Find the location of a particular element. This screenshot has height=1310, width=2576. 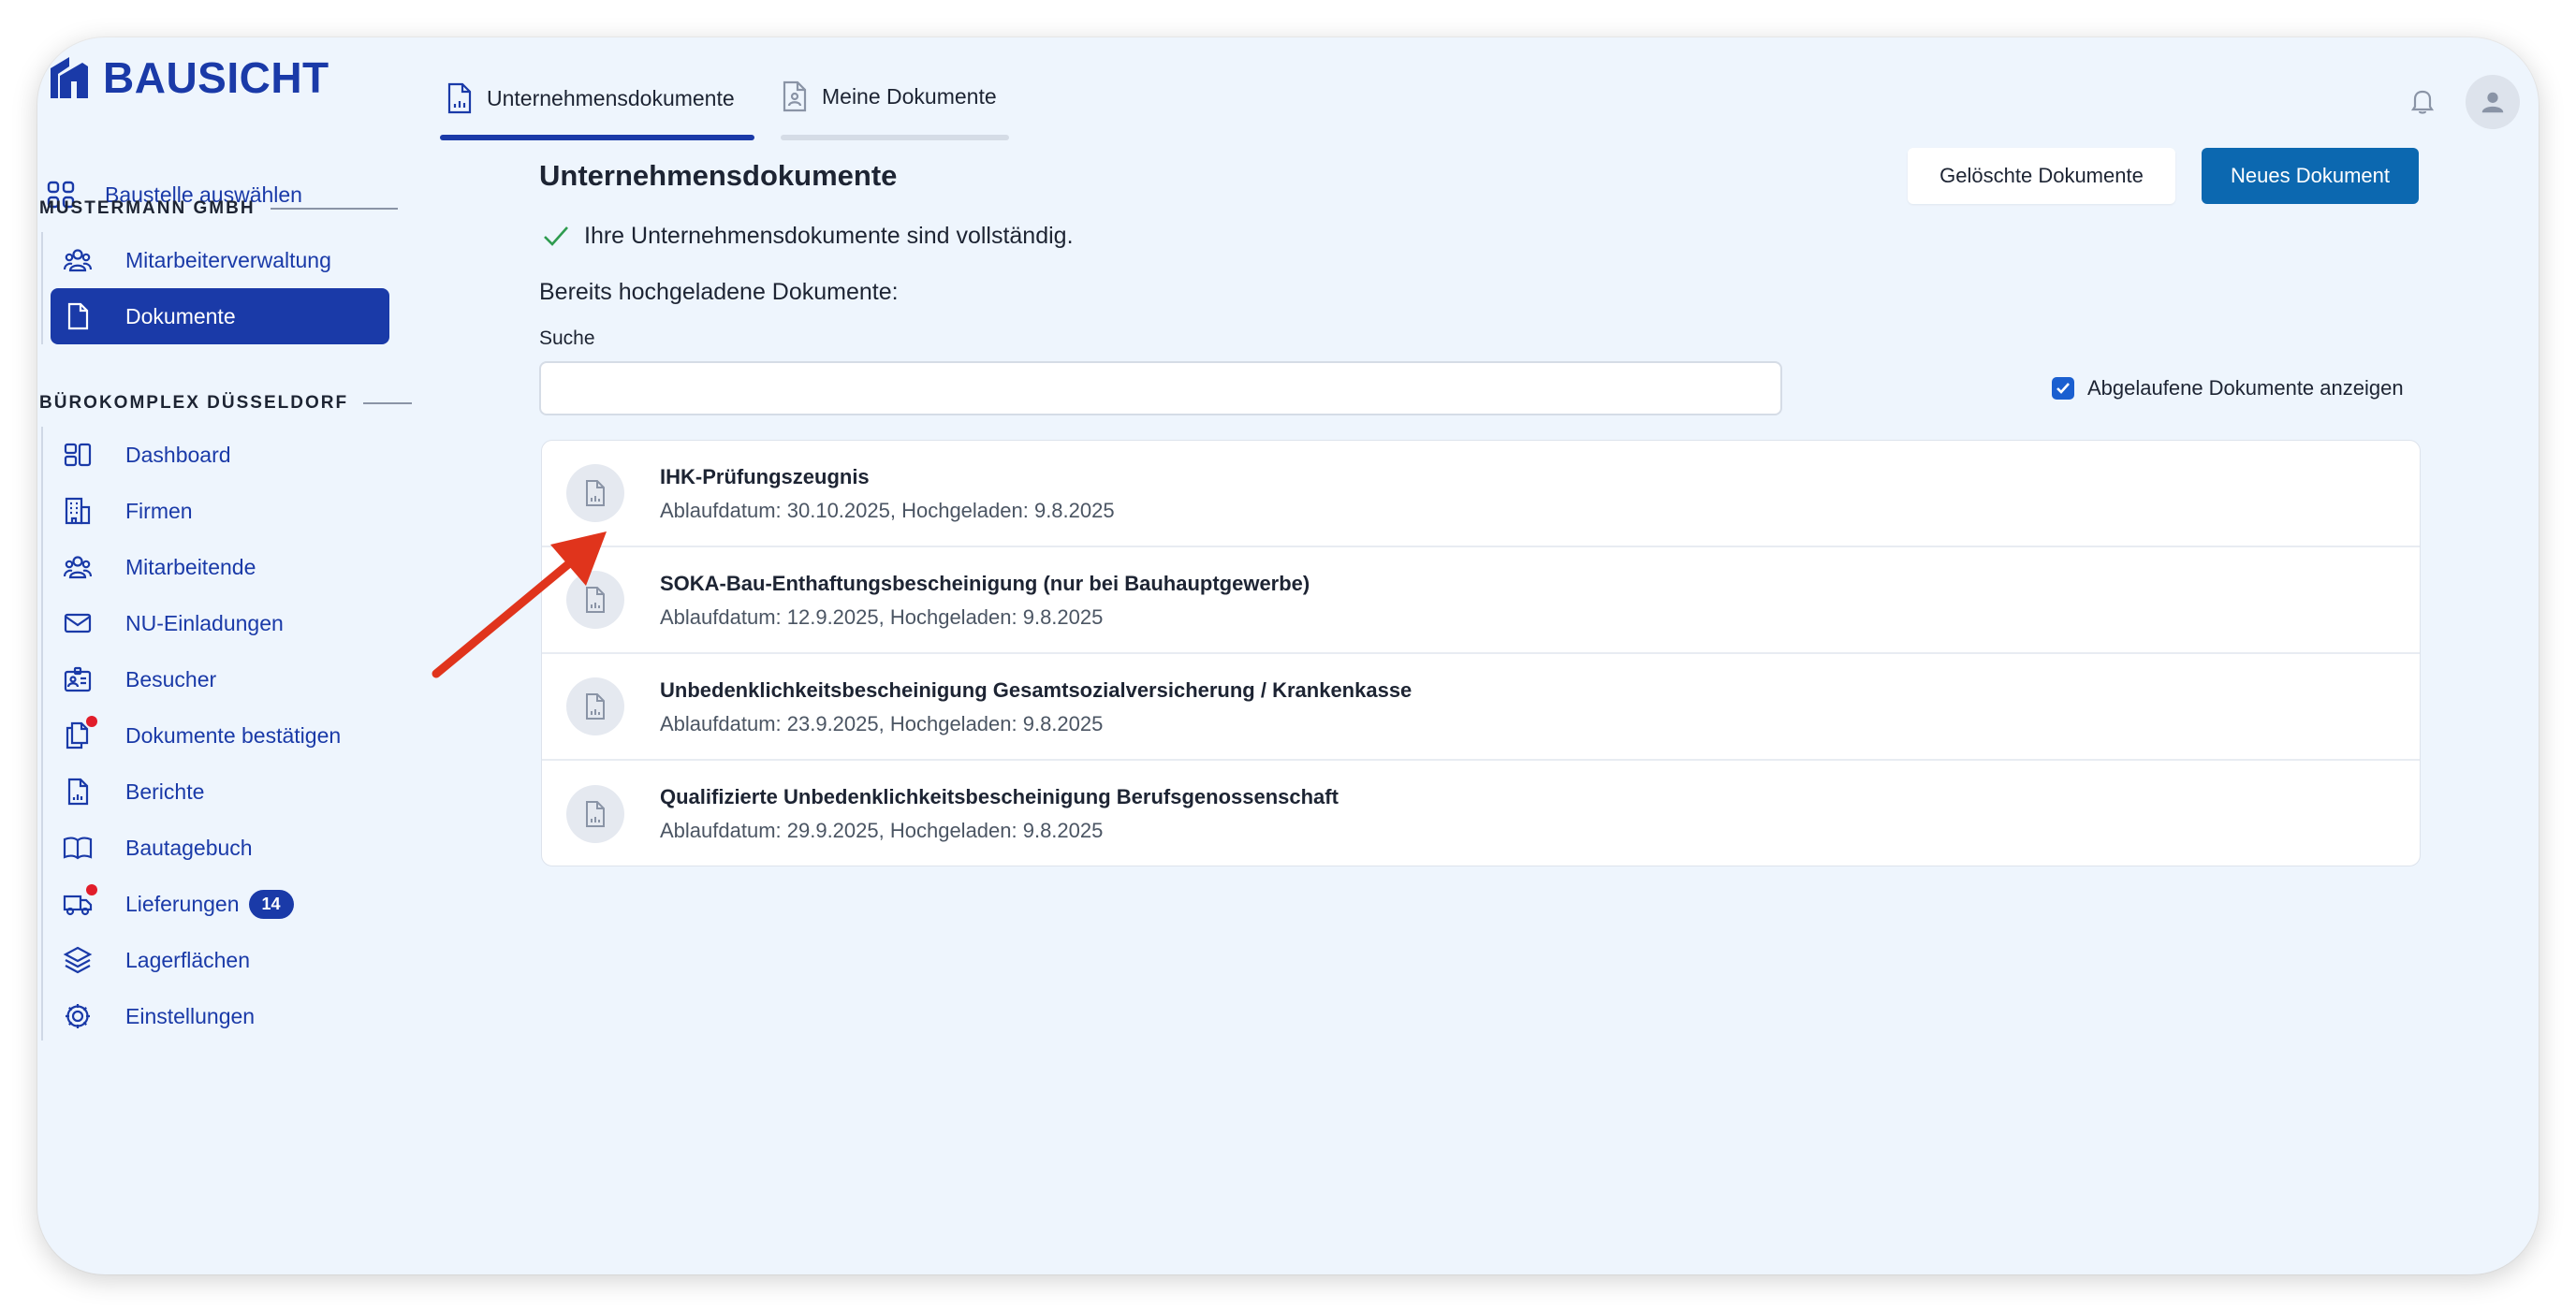

logo: BAUSICHT is located at coordinates (187, 77).